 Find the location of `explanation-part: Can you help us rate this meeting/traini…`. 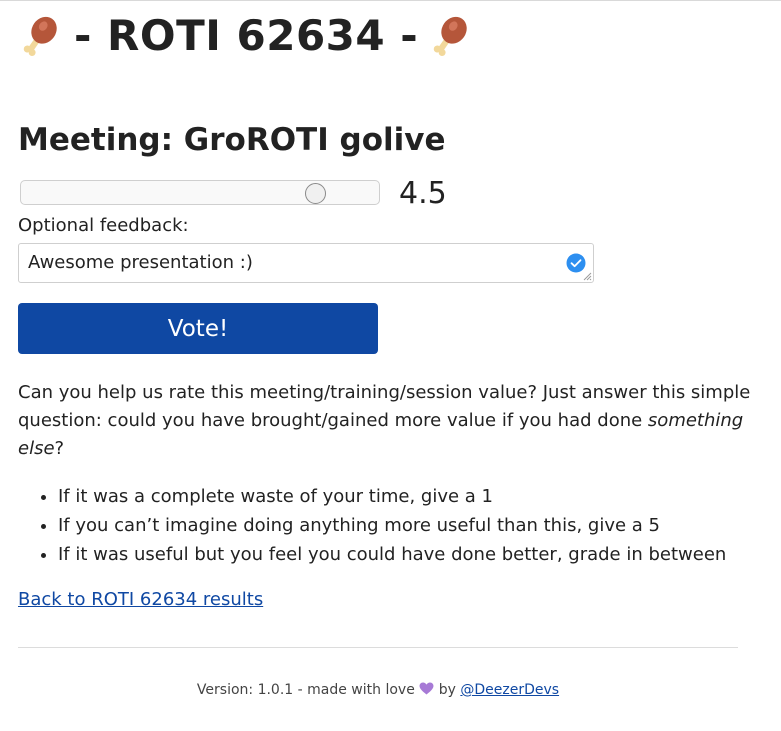

explanation-part: Can you help us rate this meeting/traini… is located at coordinates (384, 406).